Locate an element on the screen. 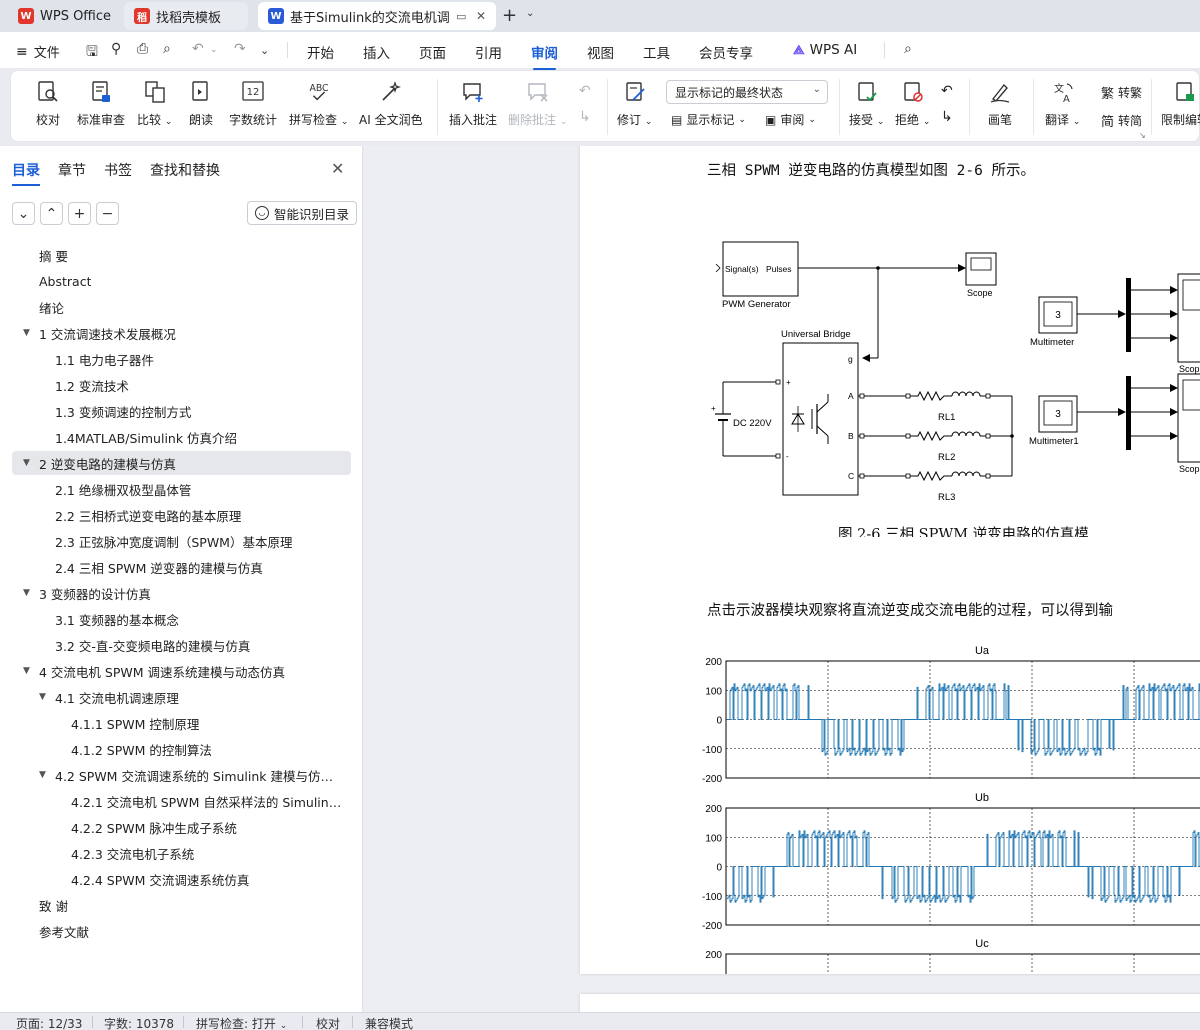 The width and height of the screenshot is (1200, 1030). toc-item: ▼ 4.1 交流电机调速原理 is located at coordinates (175, 697).